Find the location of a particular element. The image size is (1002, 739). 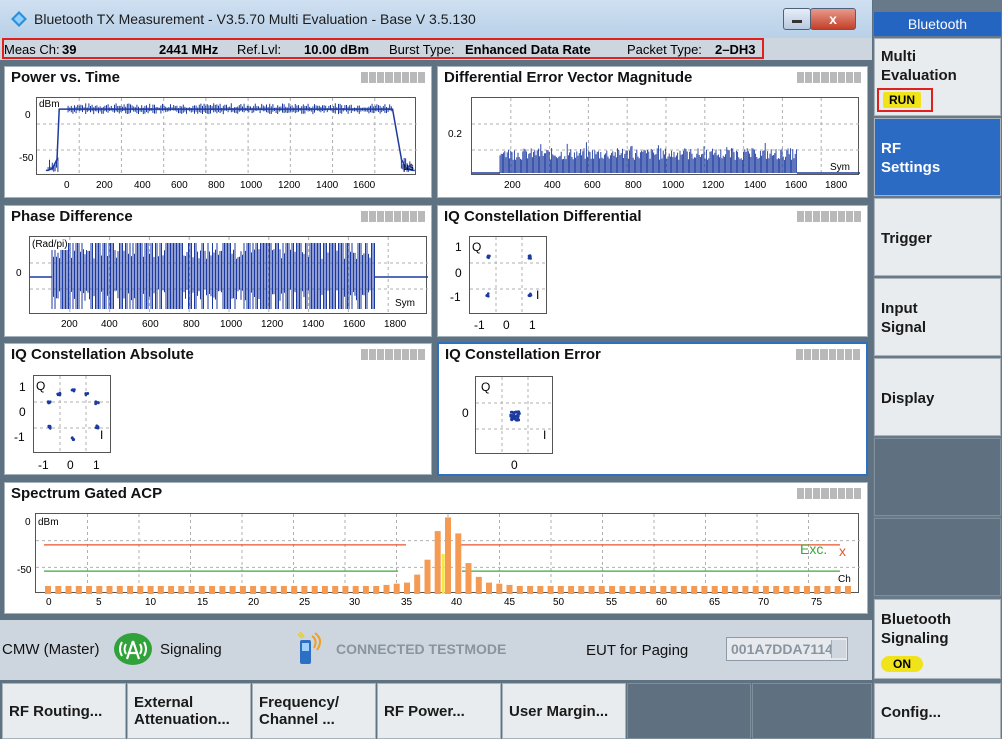

q-axis-label: Q is located at coordinates (477, 247).